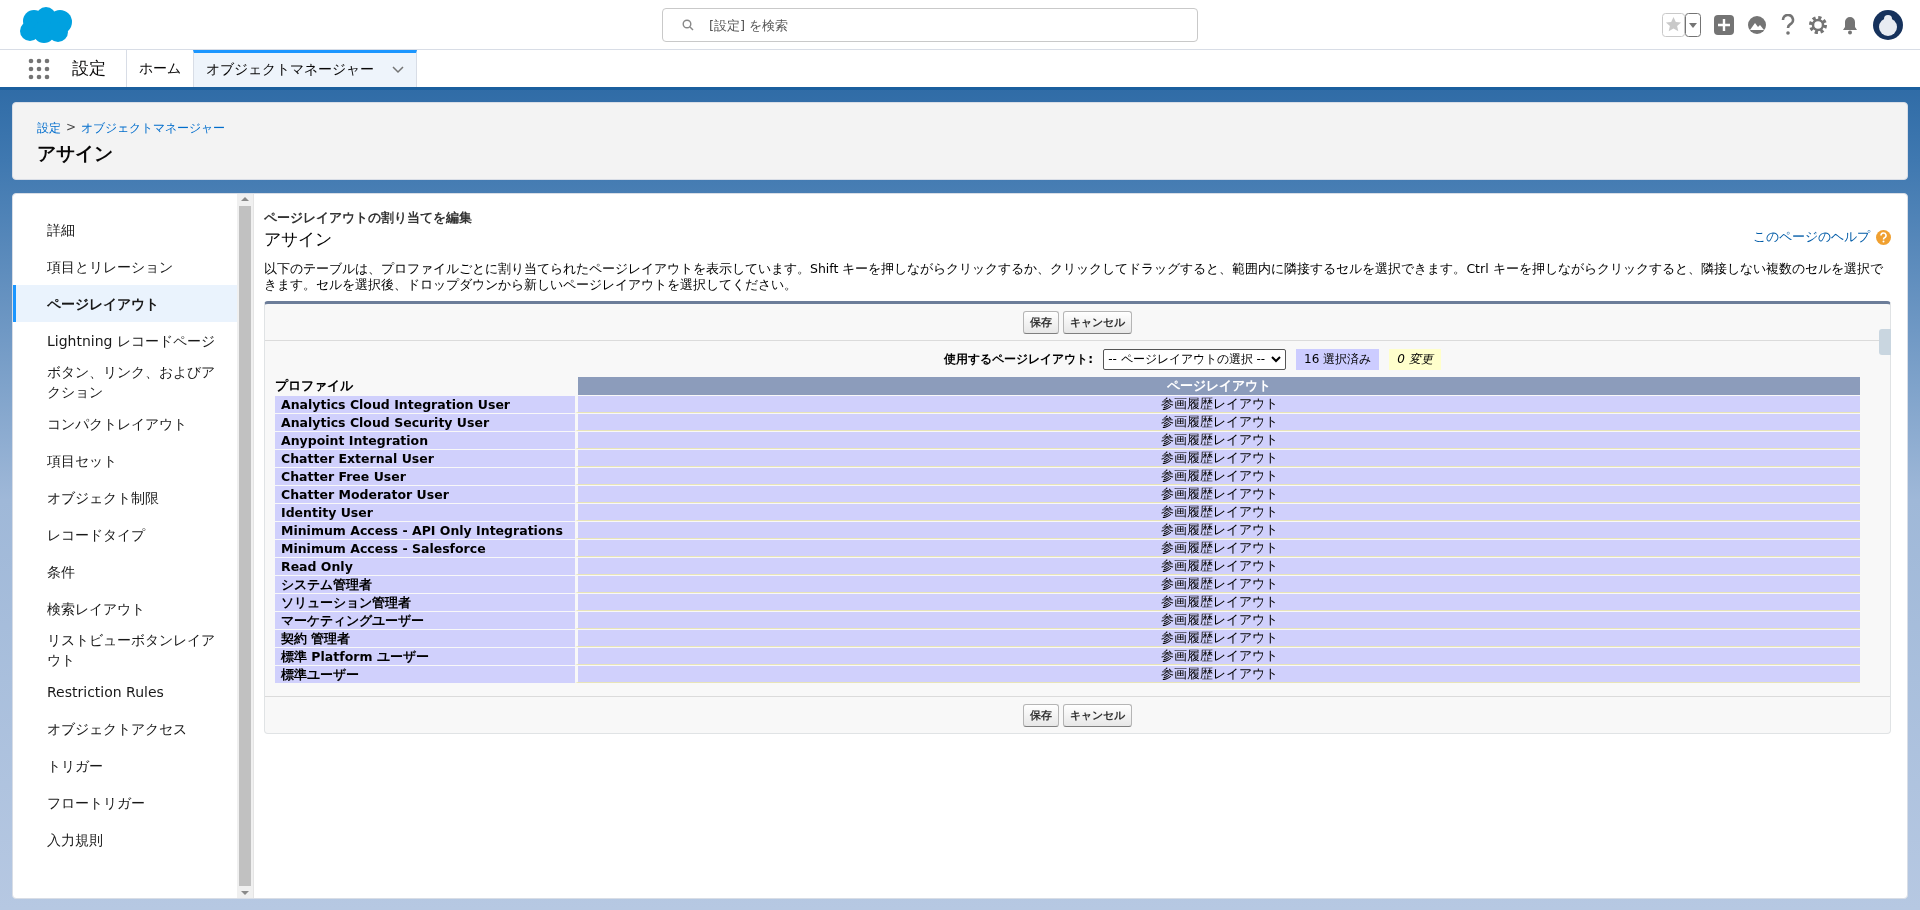 Image resolution: width=1920 pixels, height=910 pixels. Describe the element at coordinates (153, 128) in the screenshot. I see `breadcrumb-link: オブジェクトマネージャー` at that location.